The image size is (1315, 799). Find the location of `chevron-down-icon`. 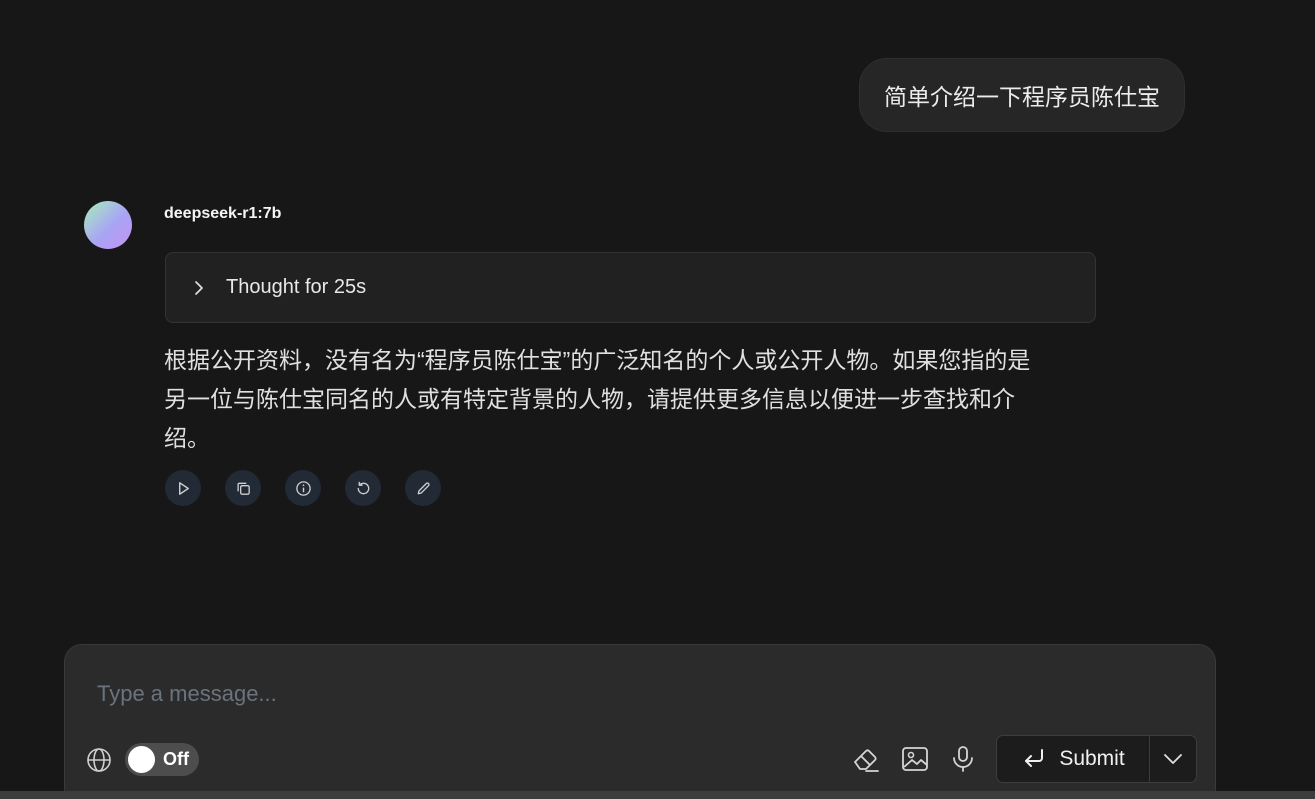

chevron-down-icon is located at coordinates (1173, 759).